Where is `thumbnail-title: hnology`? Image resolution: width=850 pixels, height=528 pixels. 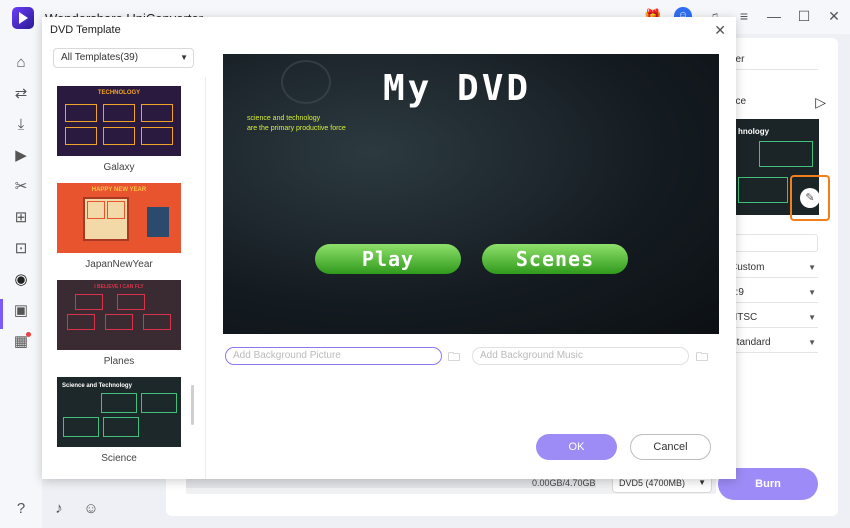 thumbnail-title: hnology is located at coordinates (754, 131).